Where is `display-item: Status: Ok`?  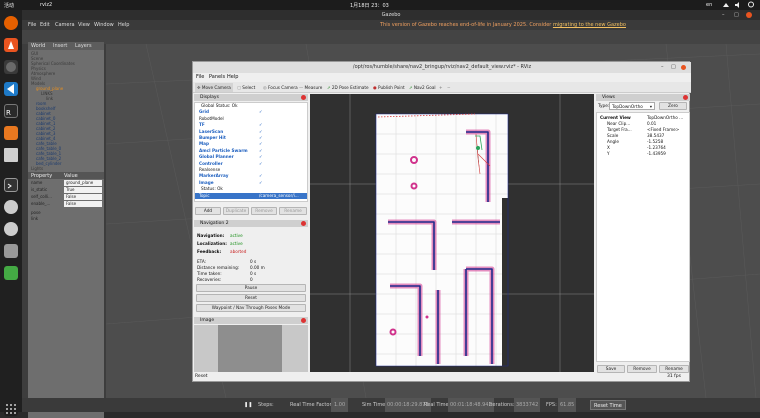
display-item: Status: Ok is located at coordinates (251, 189).